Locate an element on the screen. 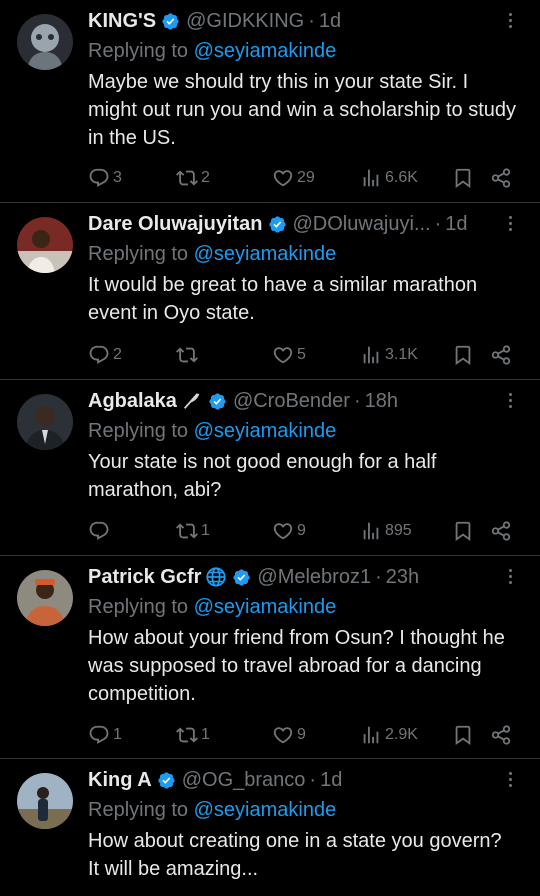  like-count: 29 is located at coordinates (306, 177).